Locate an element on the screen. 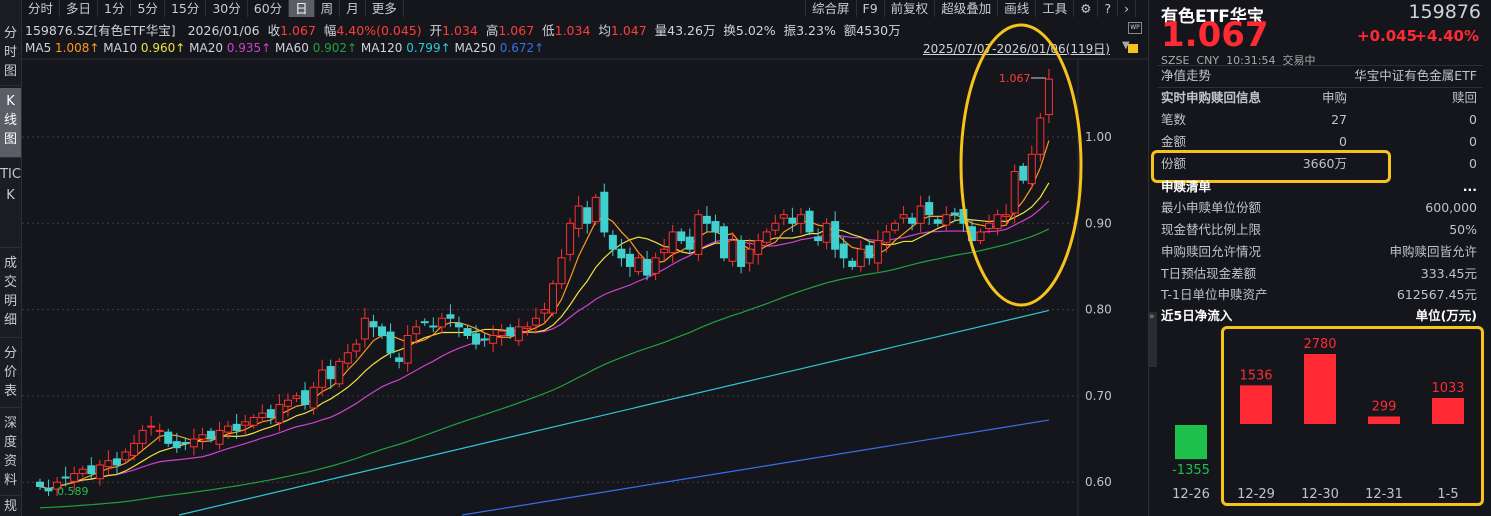 Image resolution: width=1491 pixels, height=516 pixels. highlight-inflow-box is located at coordinates (1352, 416).